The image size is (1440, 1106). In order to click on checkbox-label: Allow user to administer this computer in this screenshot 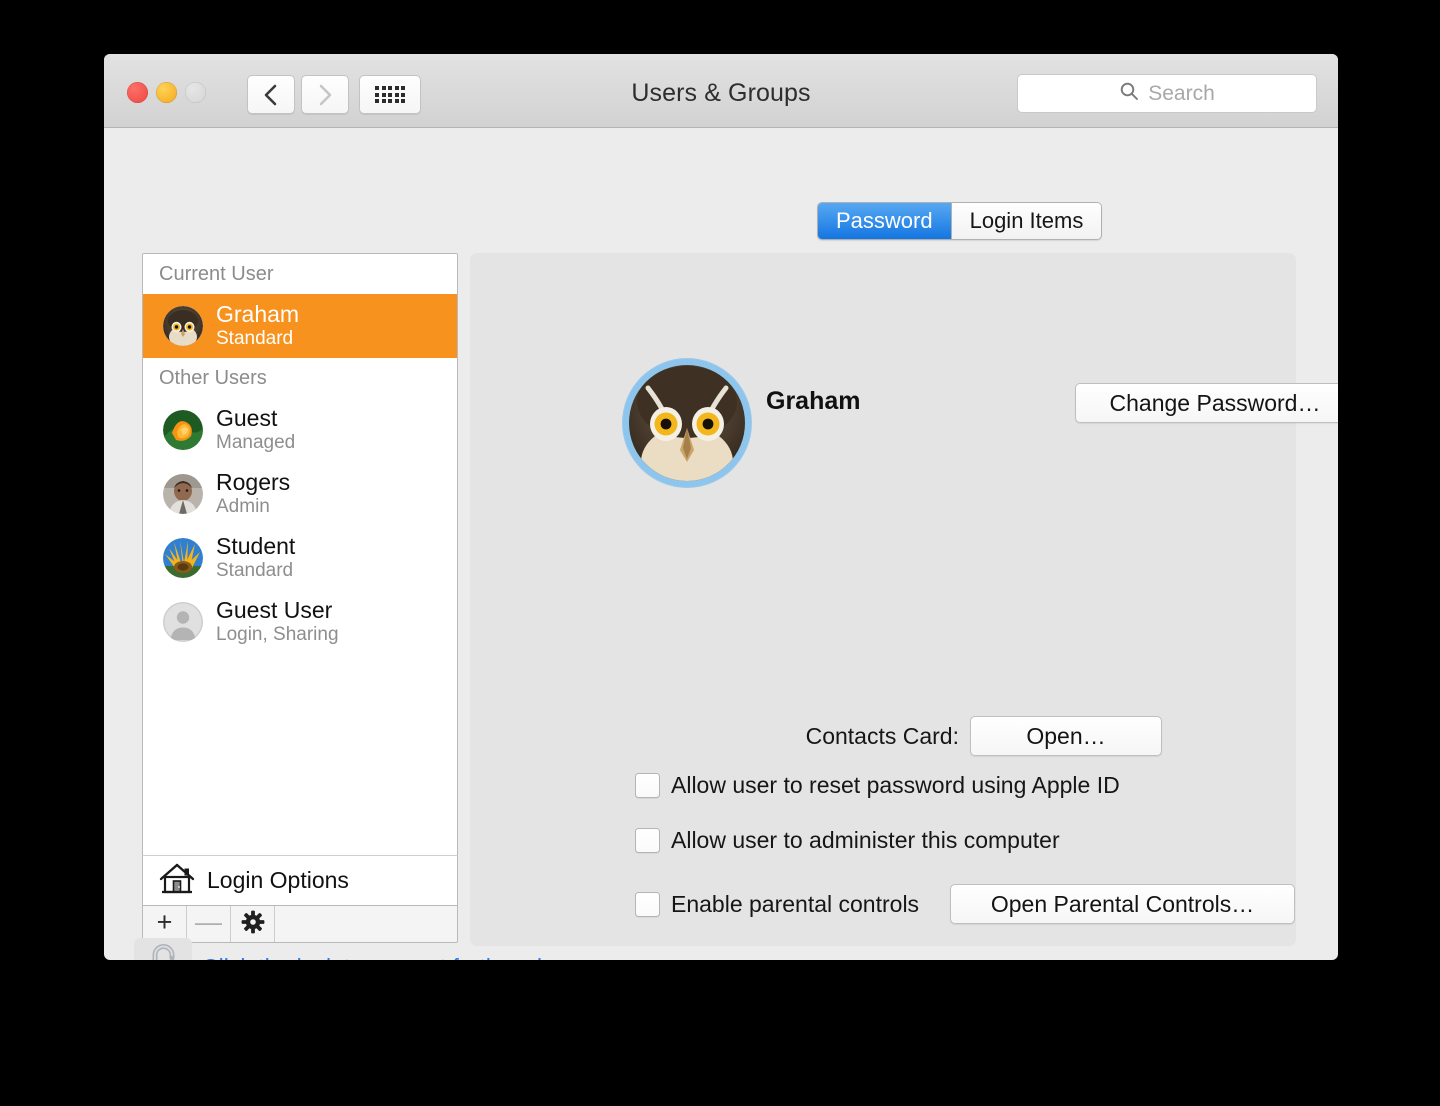, I will do `click(865, 840)`.